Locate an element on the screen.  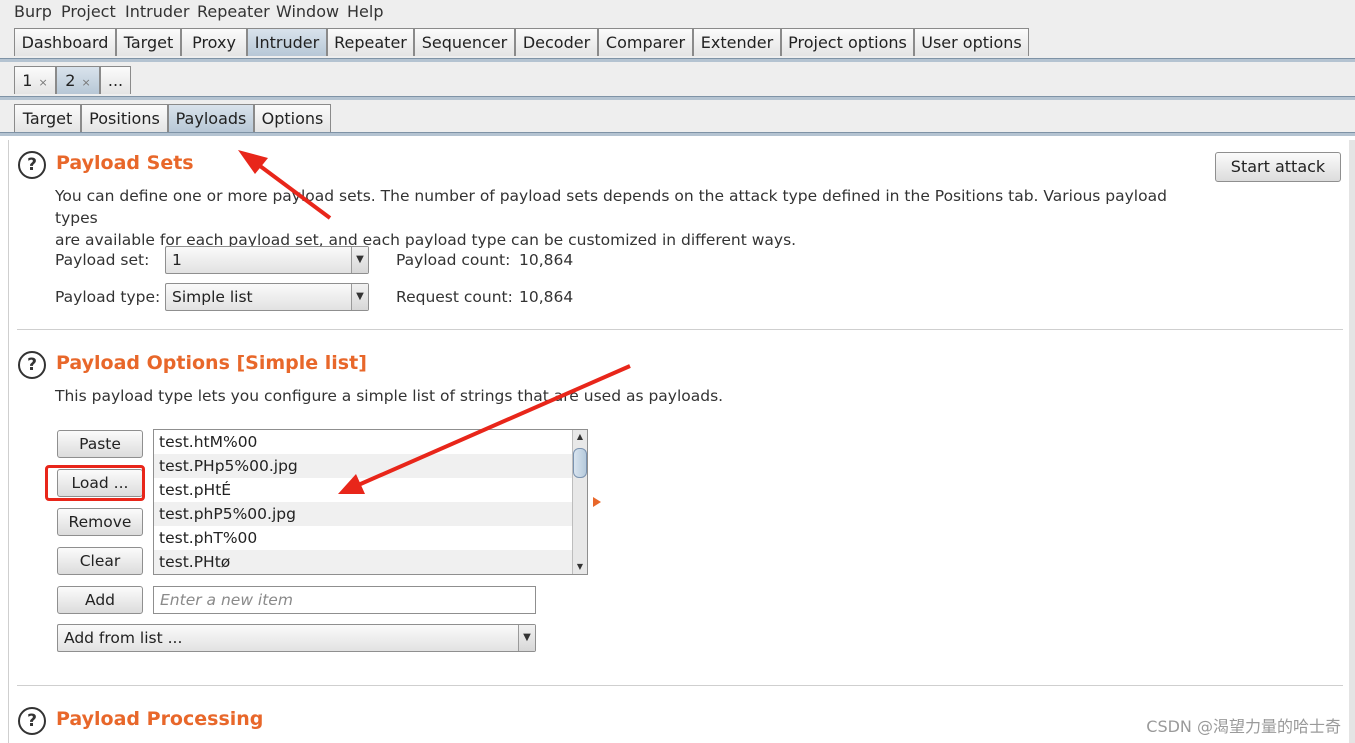
tab-dashboard: Dashboard is located at coordinates (65, 42).